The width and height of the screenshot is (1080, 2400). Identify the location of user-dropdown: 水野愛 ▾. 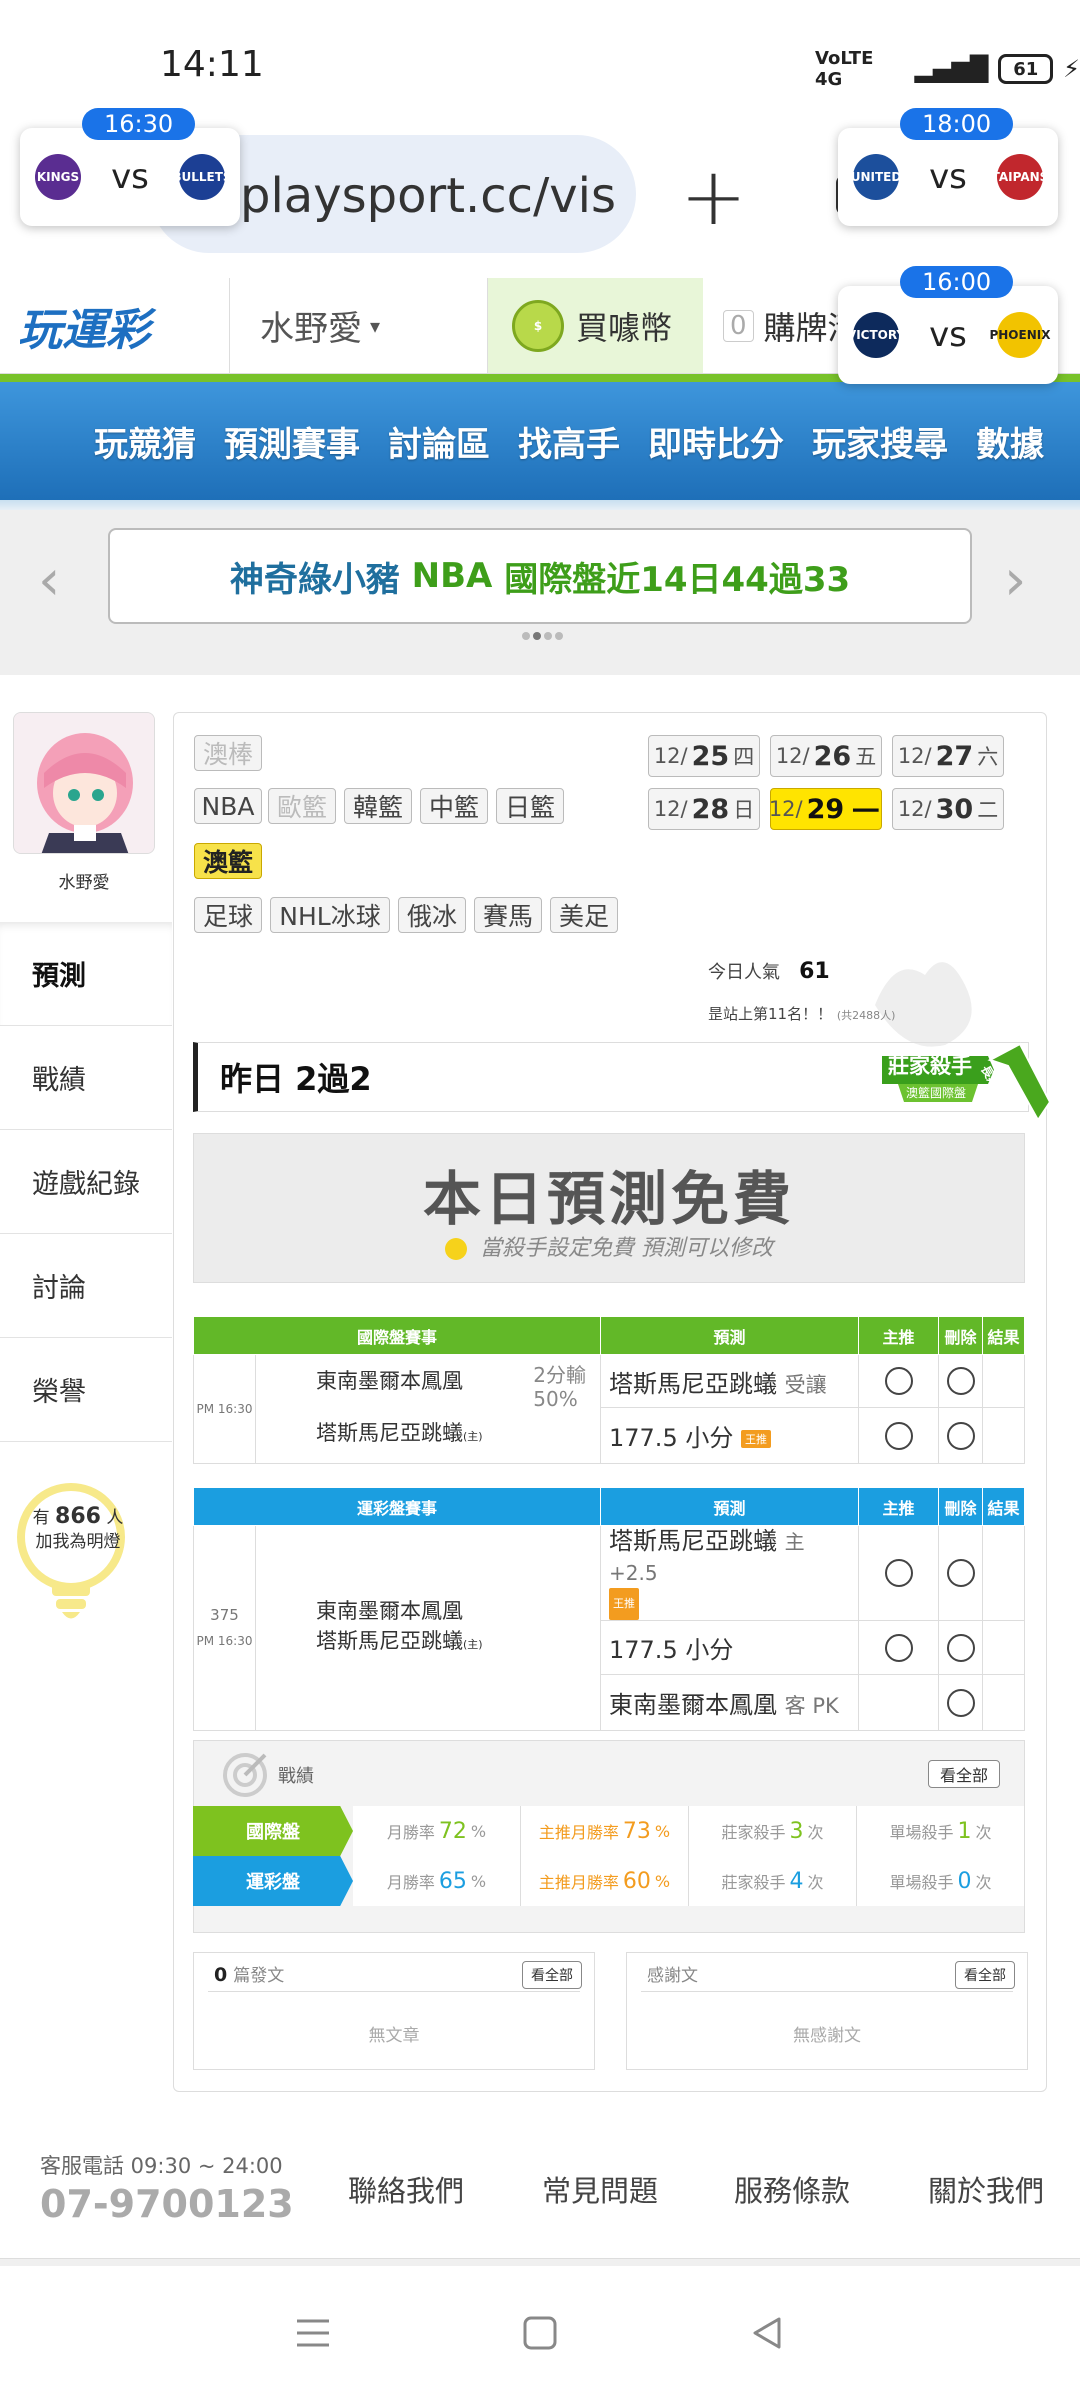
(359, 325).